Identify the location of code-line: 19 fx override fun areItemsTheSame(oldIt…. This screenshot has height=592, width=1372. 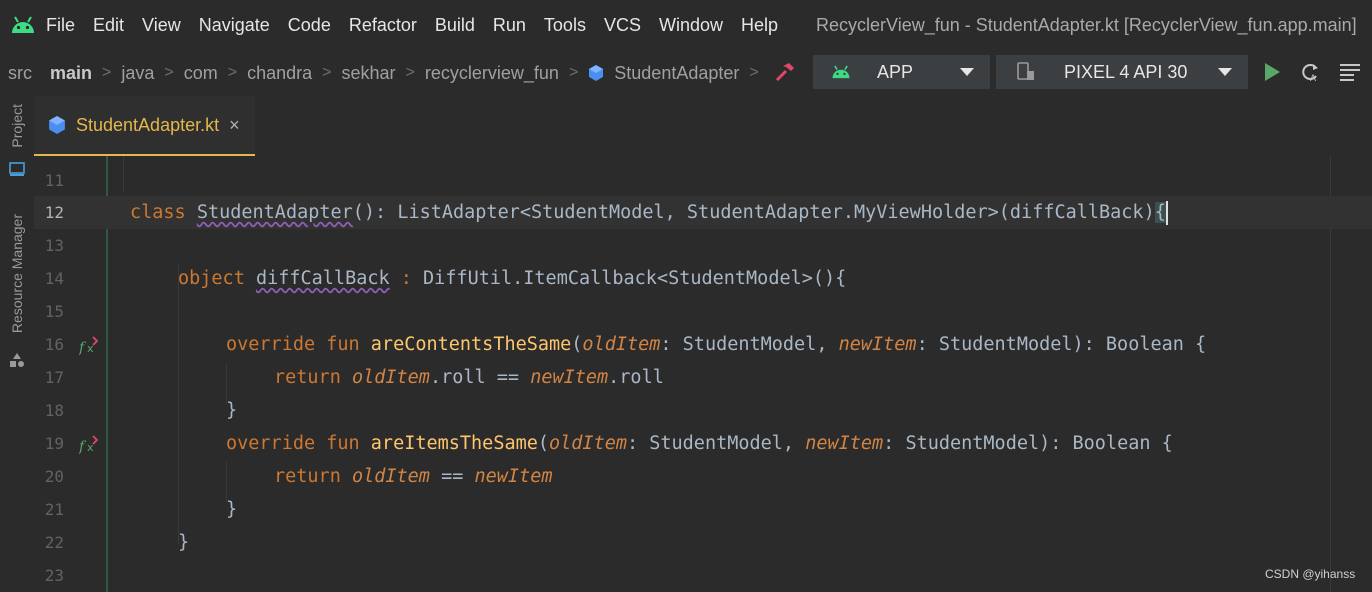
(703, 443).